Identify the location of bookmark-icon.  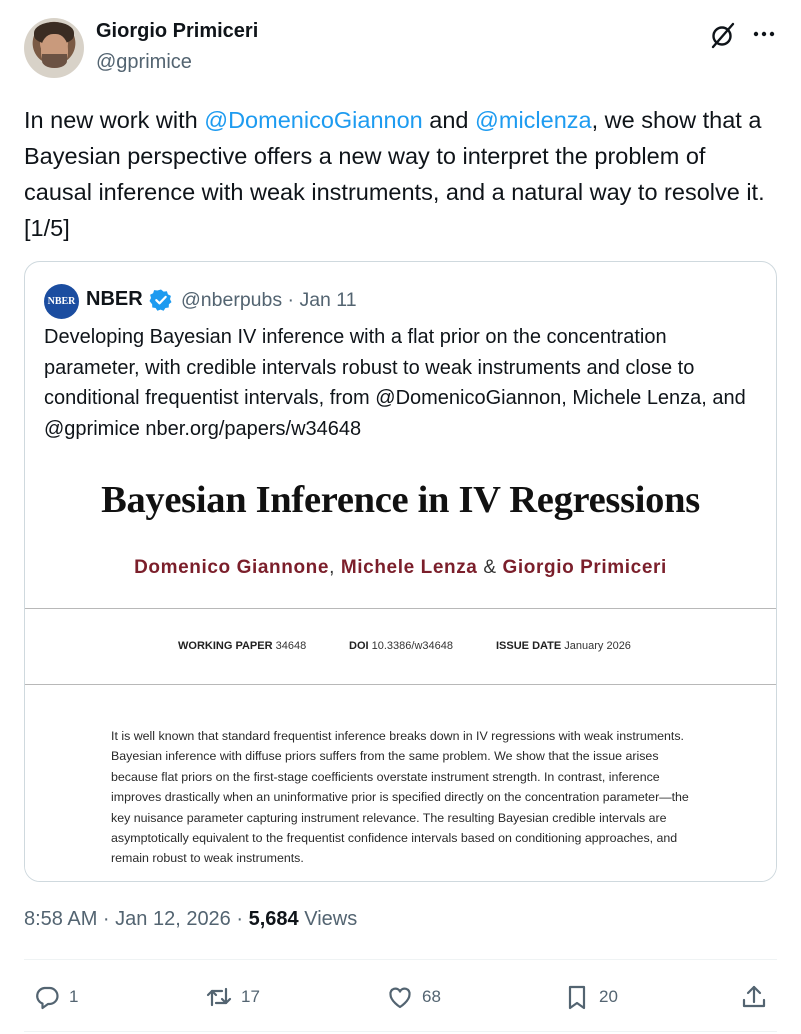
(577, 997).